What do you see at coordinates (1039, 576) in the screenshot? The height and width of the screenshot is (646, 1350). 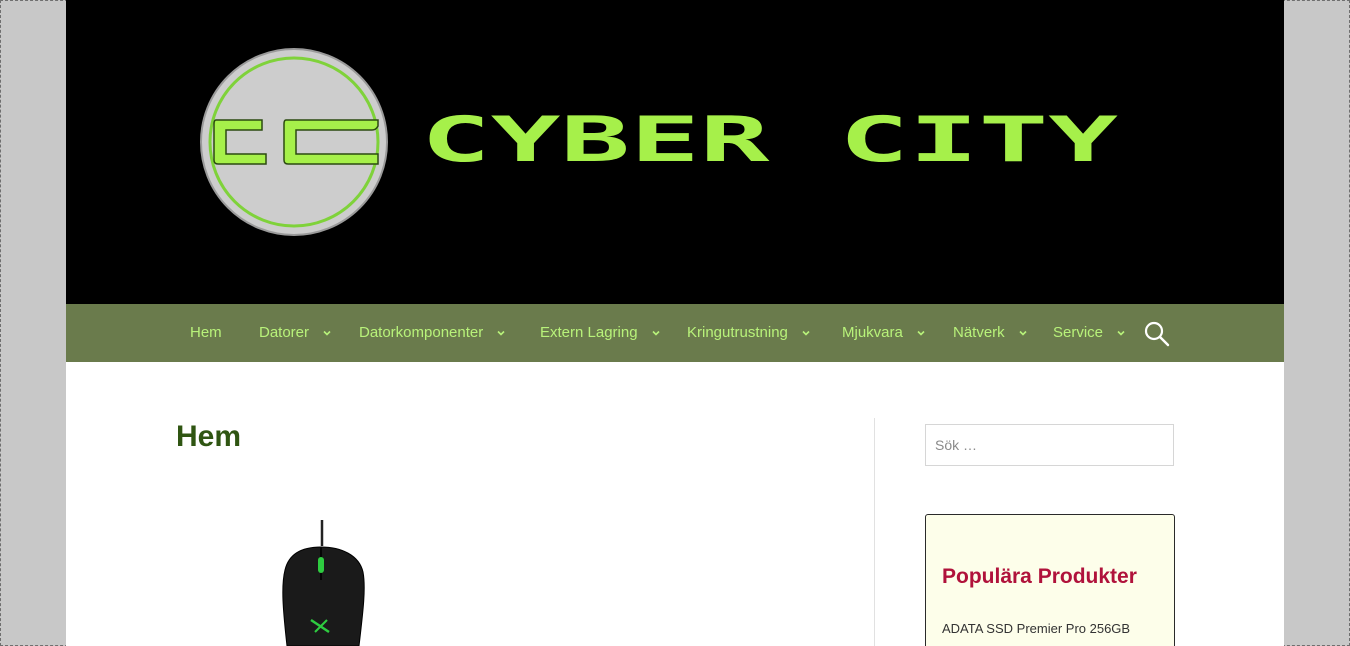 I see `widget-title: Populära Produkter` at bounding box center [1039, 576].